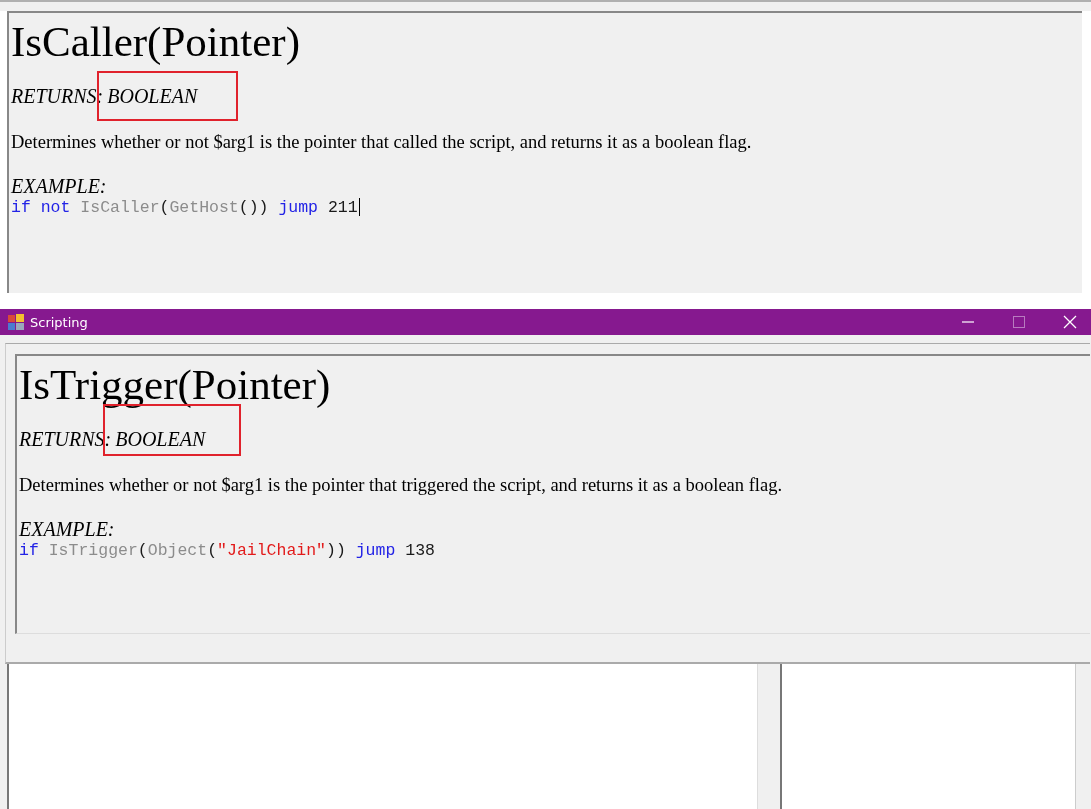 The width and height of the screenshot is (1091, 809). What do you see at coordinates (59, 322) in the screenshot?
I see `window-title: Scripting` at bounding box center [59, 322].